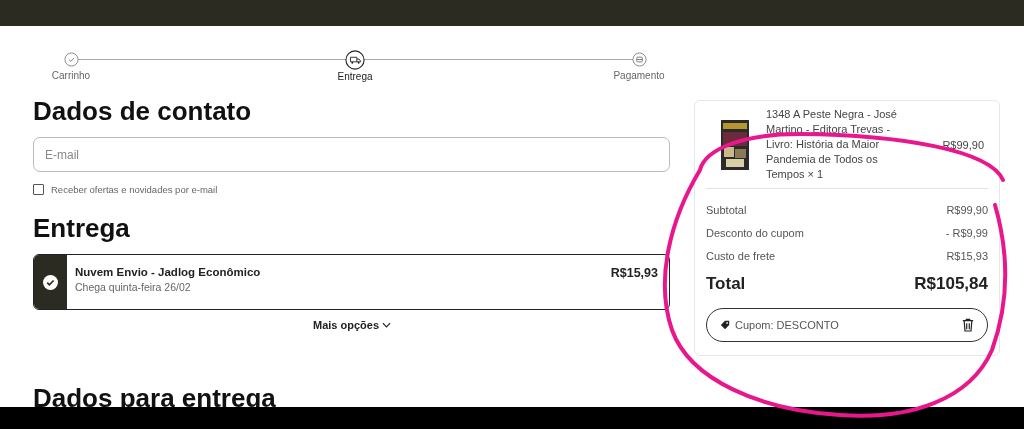 Image resolution: width=1024 pixels, height=429 pixels. I want to click on shipping-eta: Chega quinta-feira 26/02, so click(133, 287).